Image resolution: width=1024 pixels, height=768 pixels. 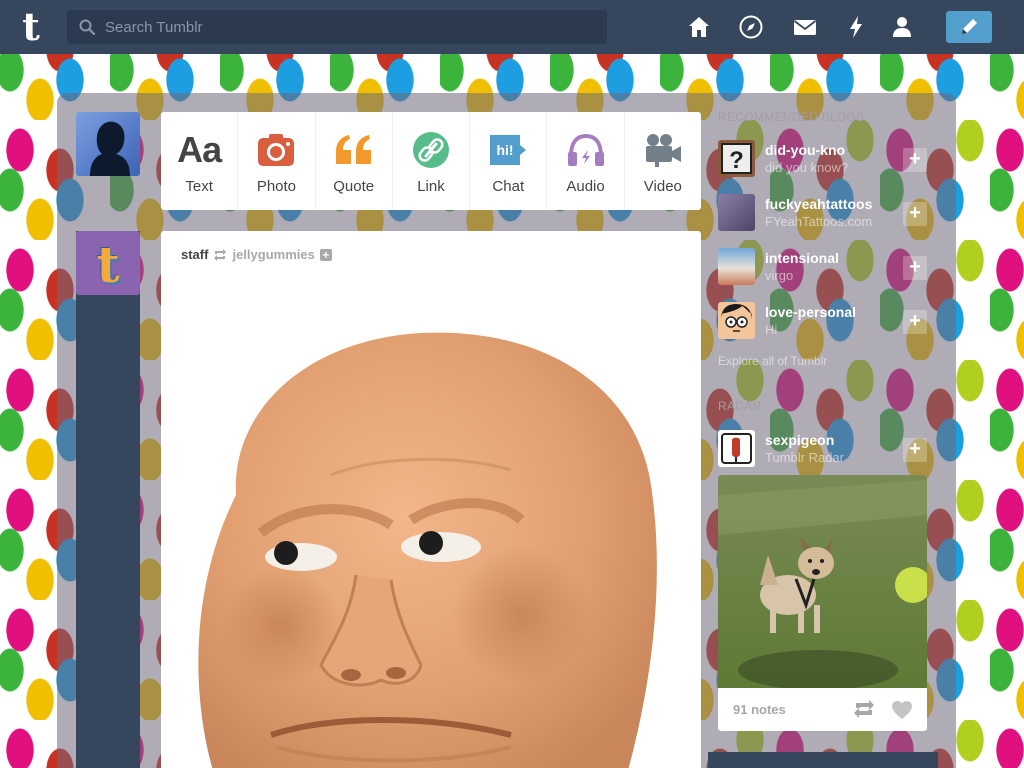 What do you see at coordinates (662, 186) in the screenshot?
I see `post-type-label: Video` at bounding box center [662, 186].